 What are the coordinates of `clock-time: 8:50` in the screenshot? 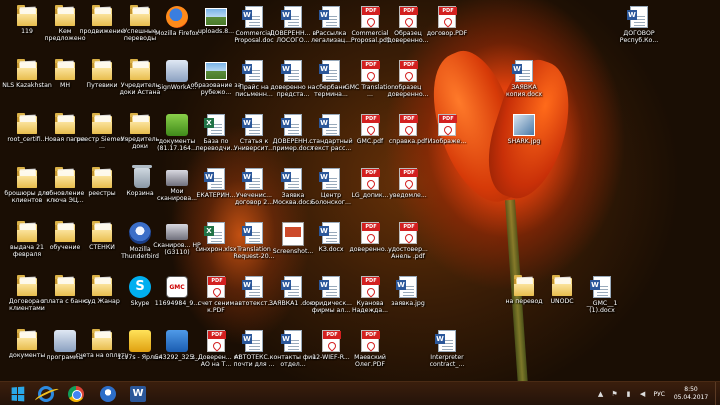 It's located at (691, 389).